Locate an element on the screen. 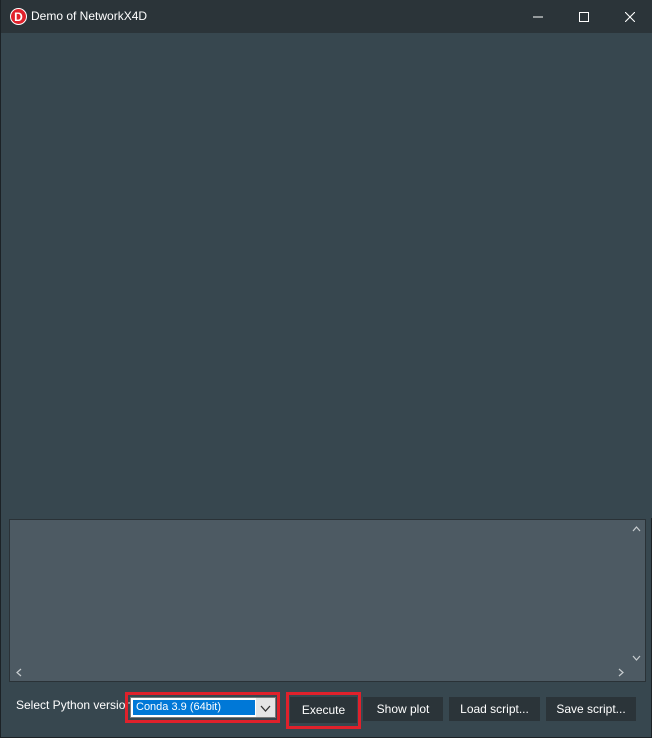 The image size is (652, 738). maximize-button is located at coordinates (584, 16).